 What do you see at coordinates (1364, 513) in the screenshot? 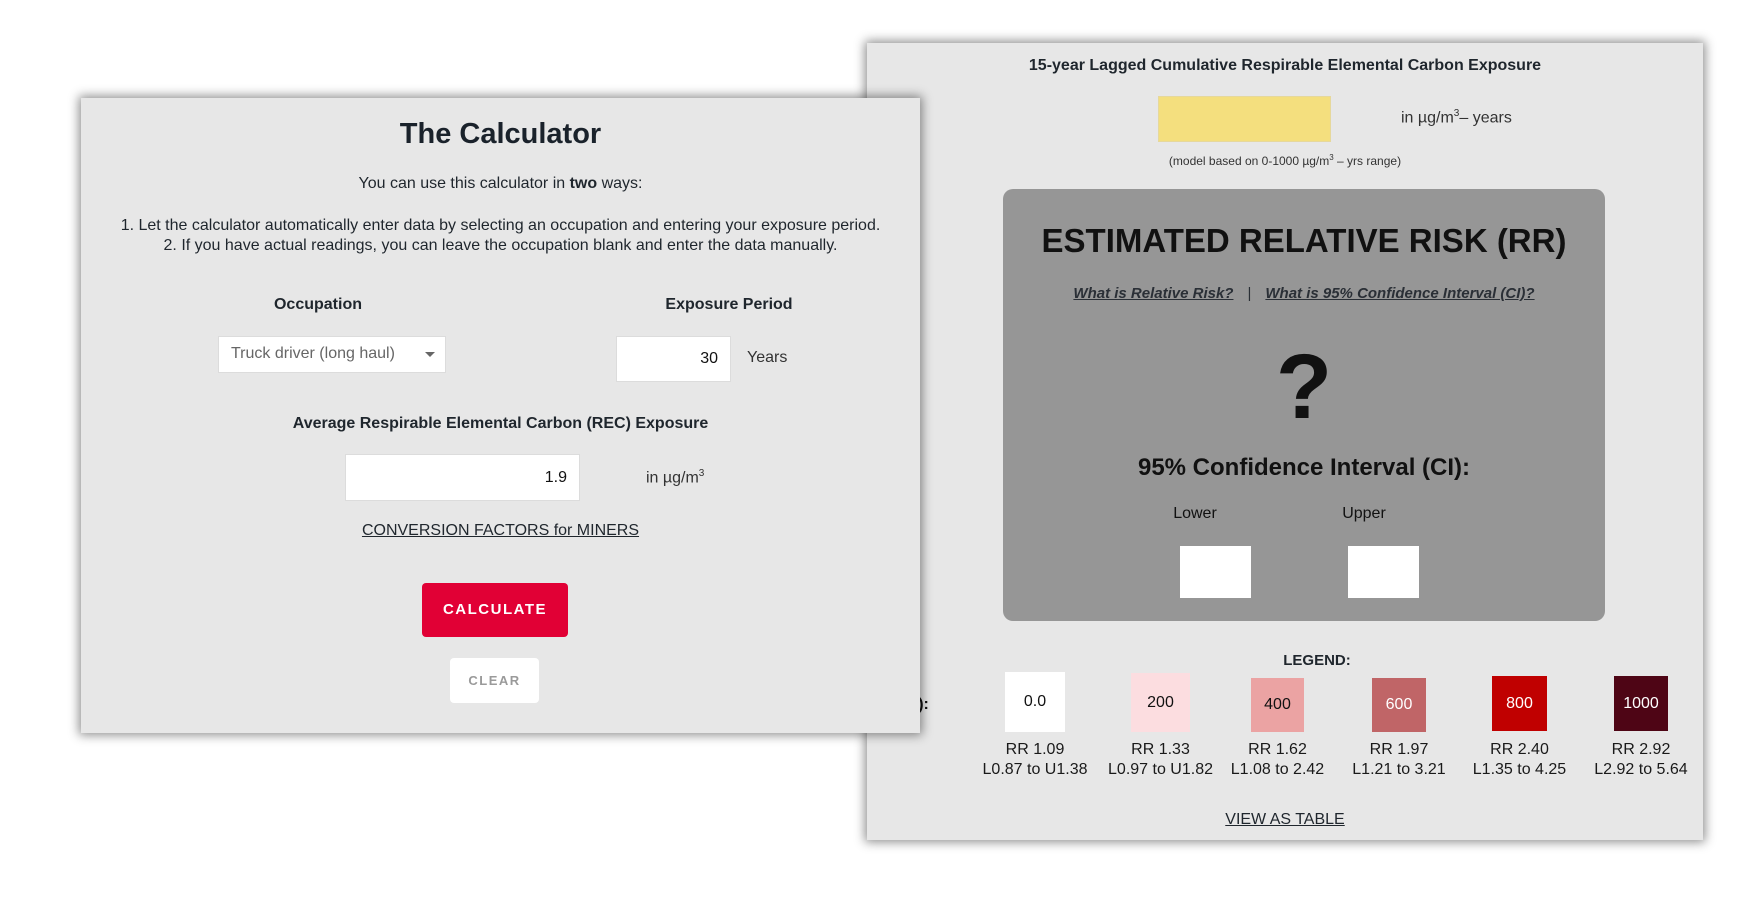
I see `ci-upper-label: Upper` at bounding box center [1364, 513].